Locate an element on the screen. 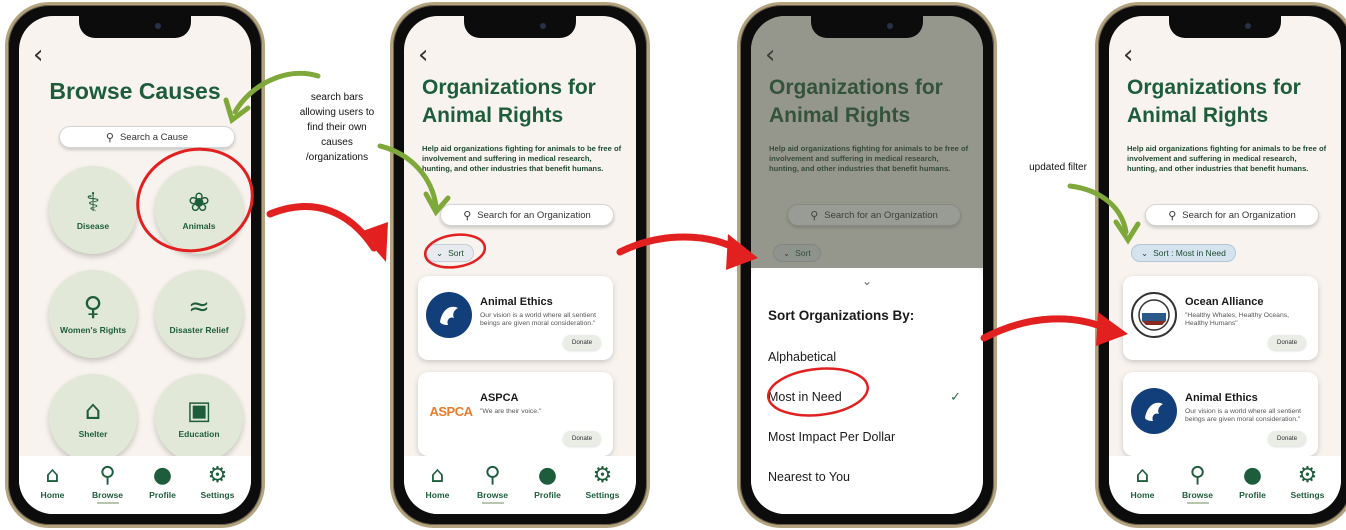 The height and width of the screenshot is (530, 1346). cause-disease: ⚕ Disease is located at coordinates (93, 210).